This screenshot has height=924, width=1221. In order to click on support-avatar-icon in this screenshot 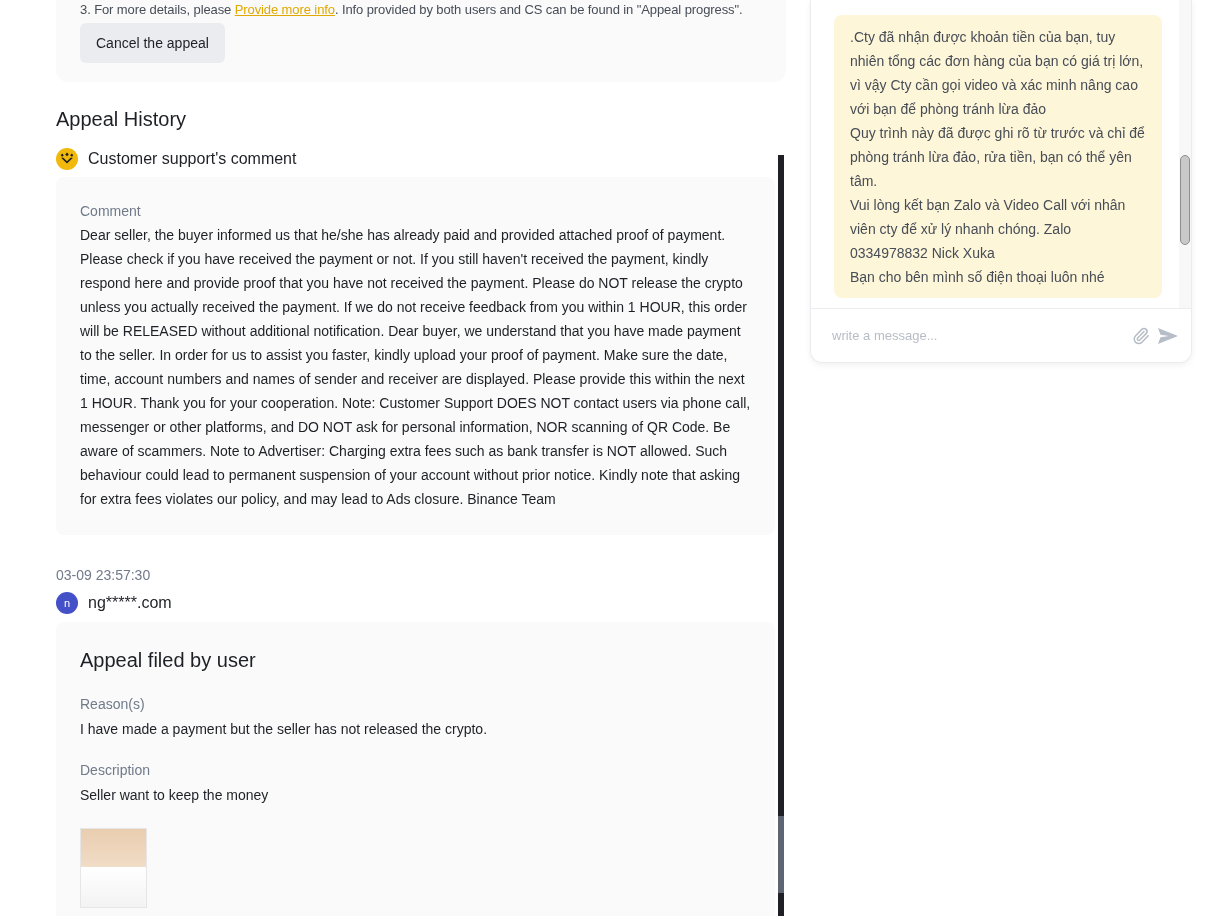, I will do `click(67, 159)`.